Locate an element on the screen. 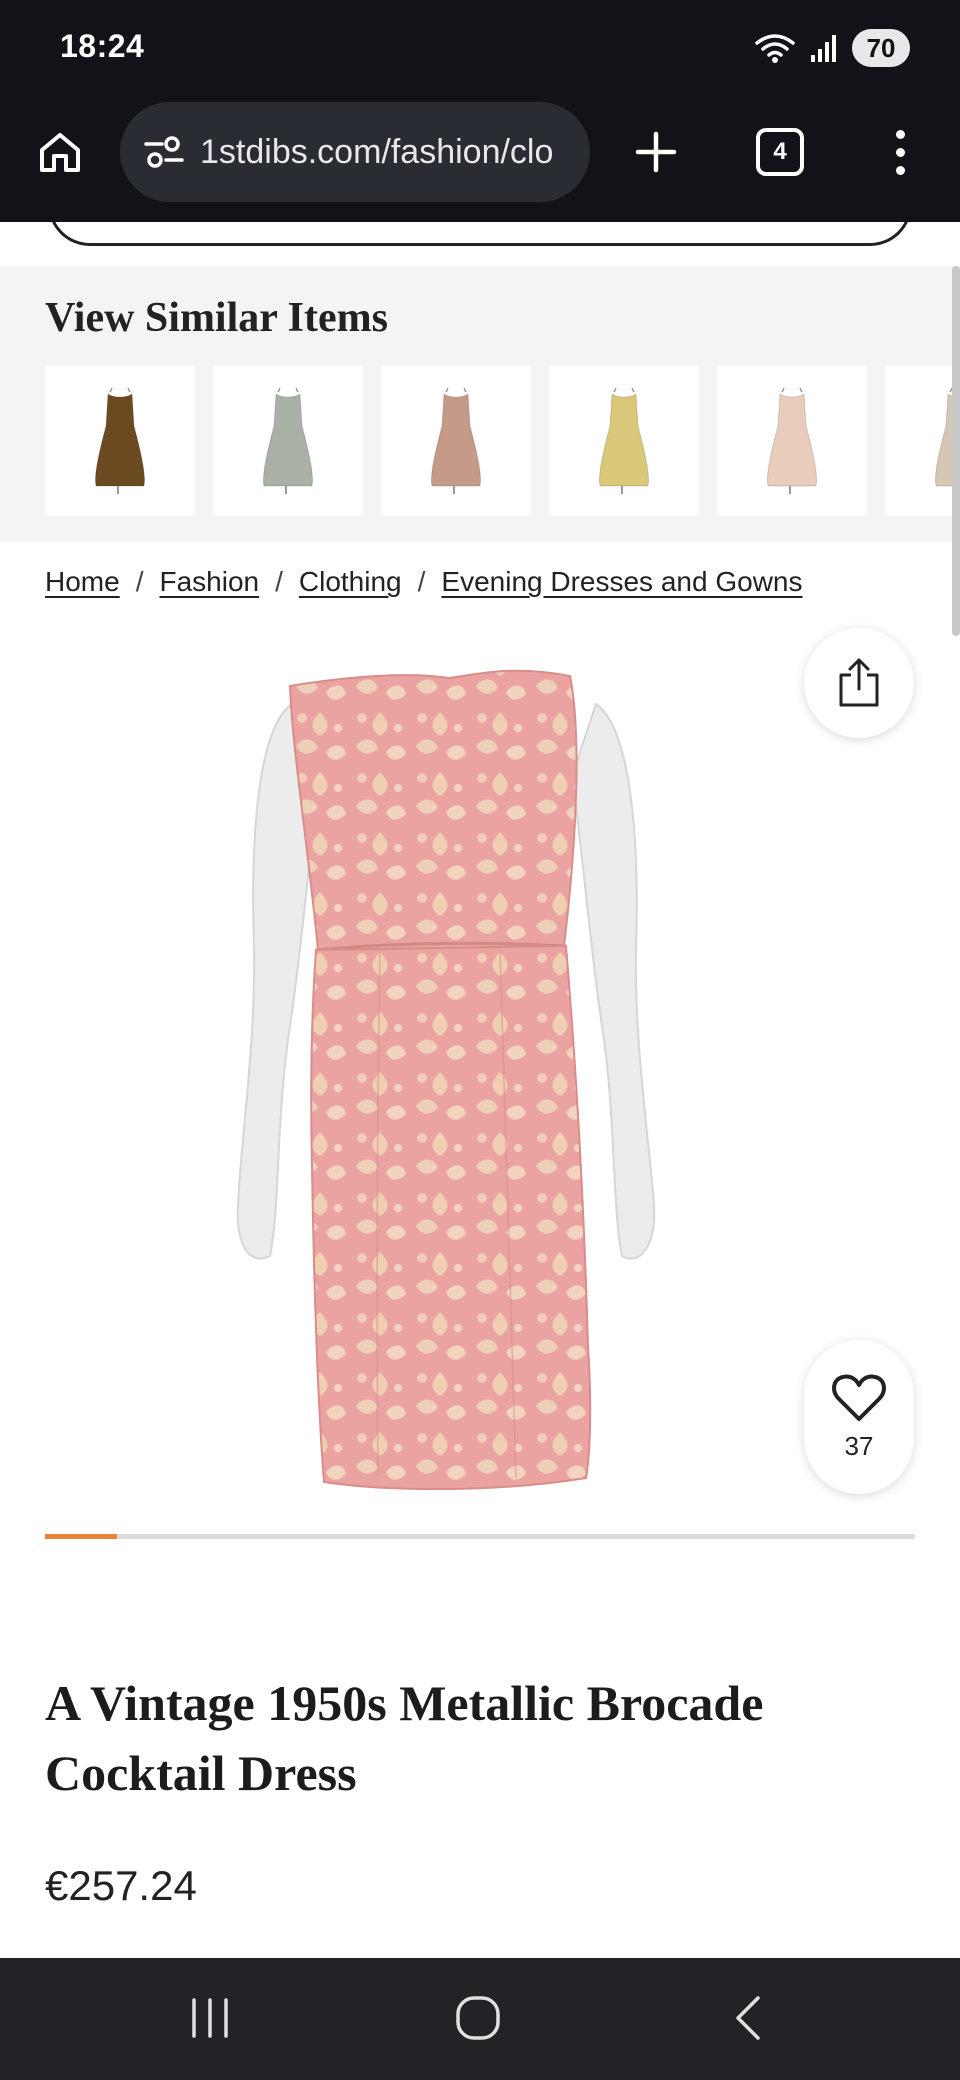 The image size is (960, 2080). grey-dress-thumbnail is located at coordinates (288, 440).